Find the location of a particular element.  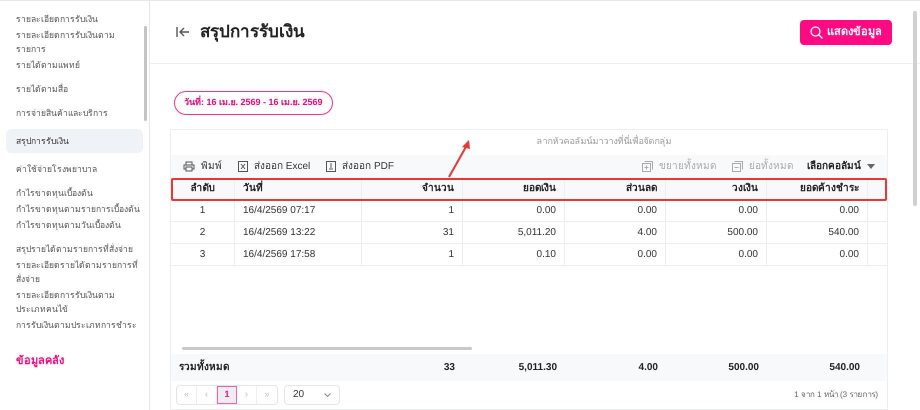

caret-down-icon is located at coordinates (871, 166).